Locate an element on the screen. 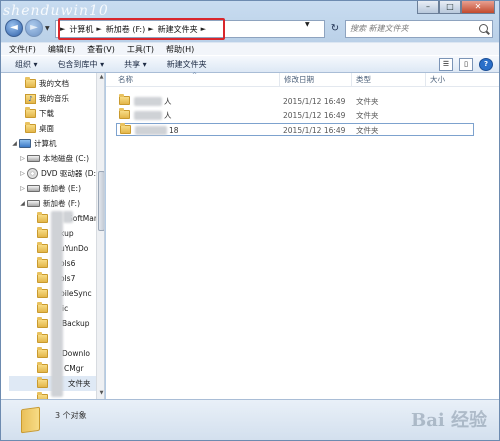  tree-label: 我的文档 is located at coordinates (54, 83).